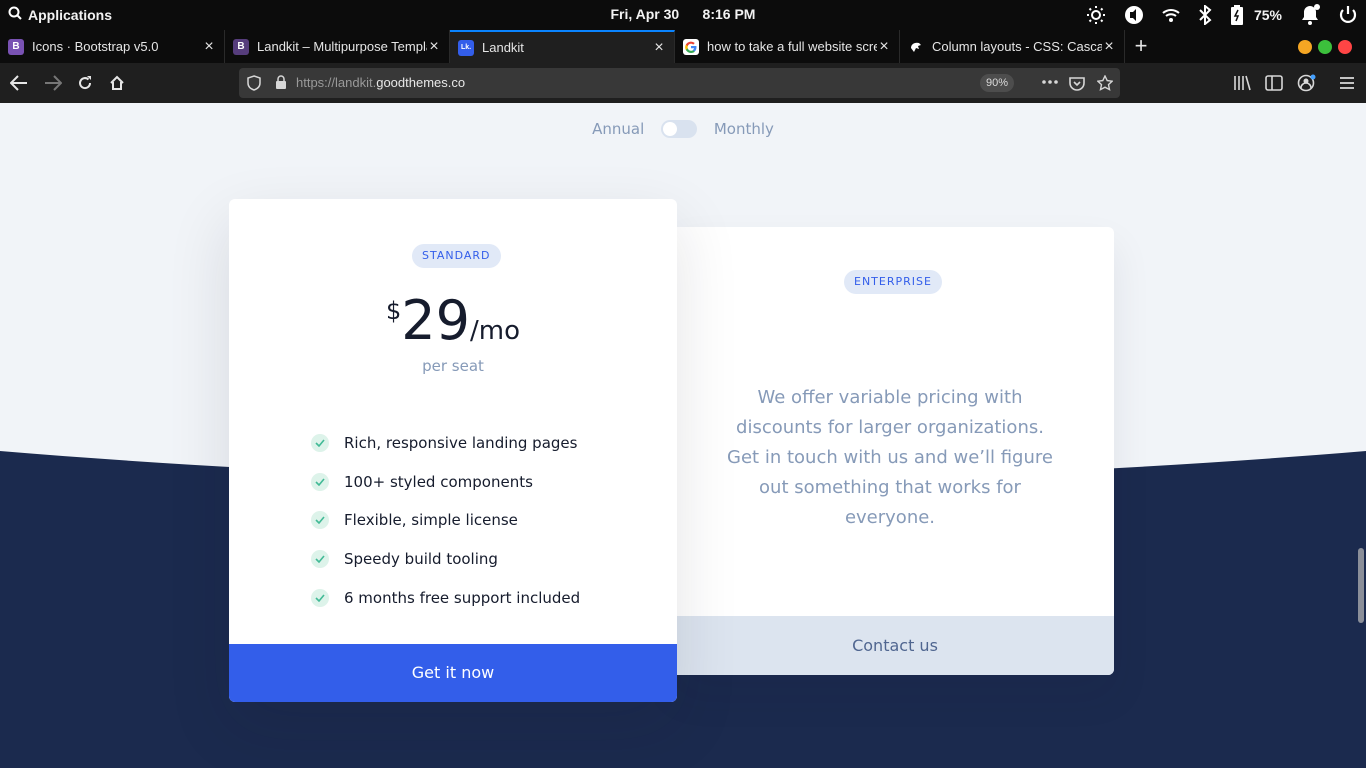 The image size is (1366, 768). I want to click on feature-item: Speedy build tooling, so click(445, 559).